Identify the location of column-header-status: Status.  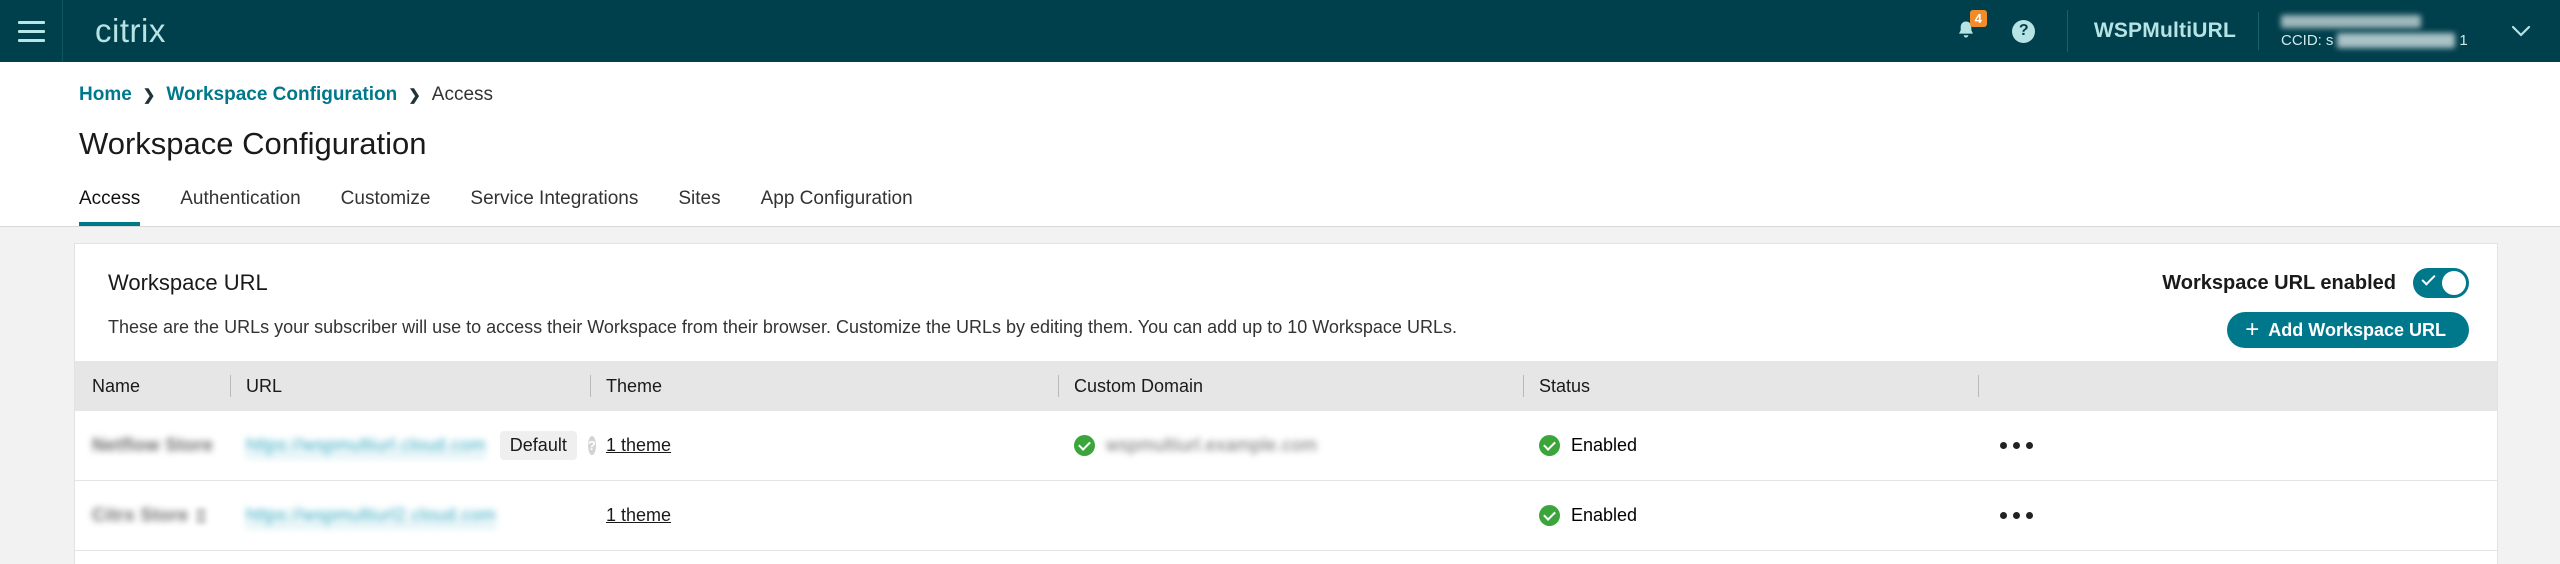
(1750, 386).